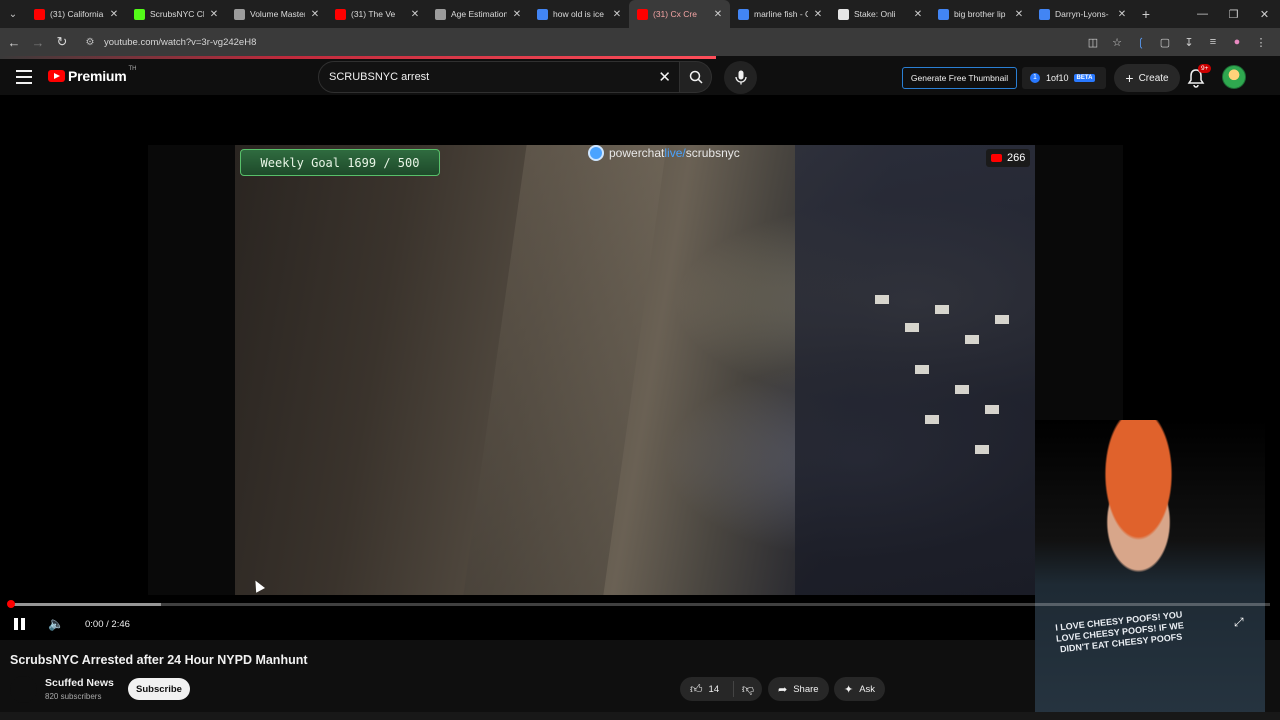 The image size is (1280, 720). What do you see at coordinates (600, 42) in the screenshot?
I see `address-bar: ⚙ youtube.com/watch?v=3r-vg242eH8` at bounding box center [600, 42].